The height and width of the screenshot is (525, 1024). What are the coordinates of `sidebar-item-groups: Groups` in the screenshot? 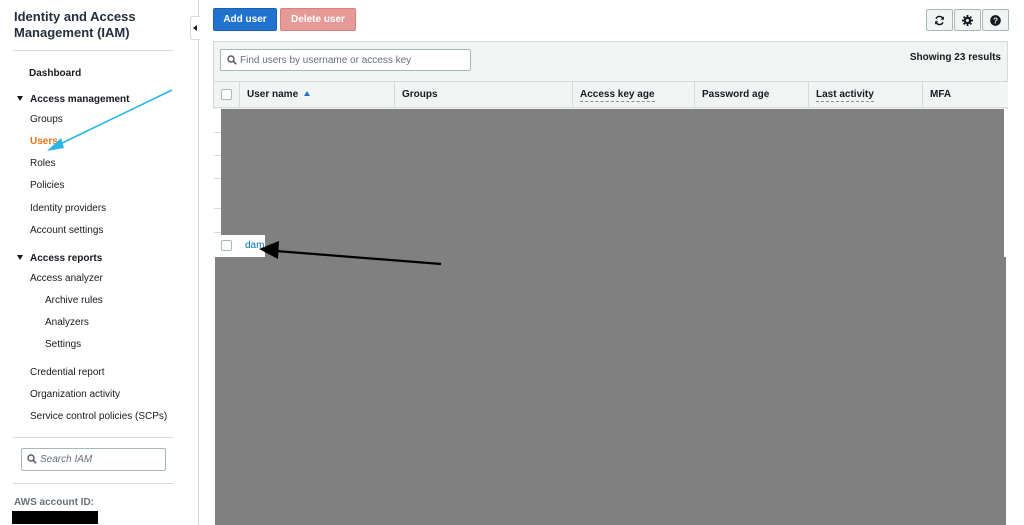 It's located at (46, 119).